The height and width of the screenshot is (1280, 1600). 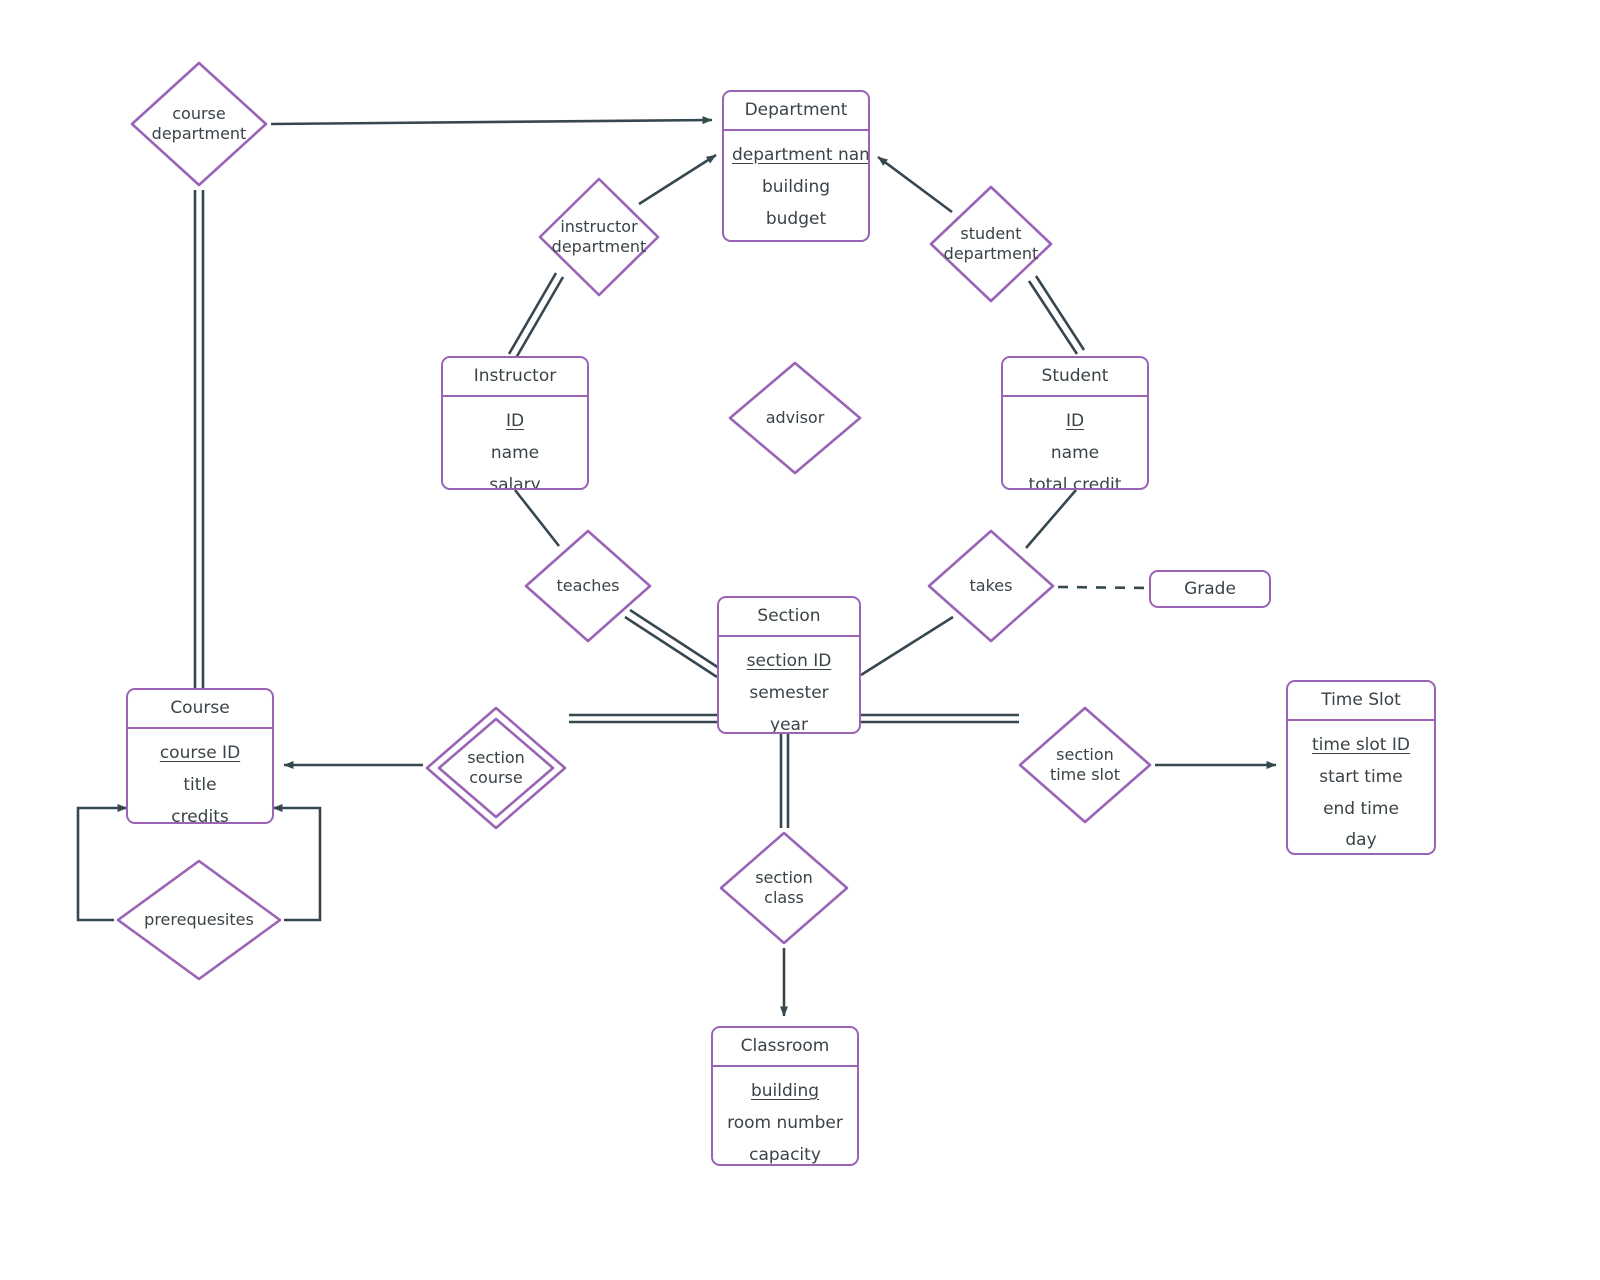 I want to click on attribute-key: section ID, so click(x=789, y=661).